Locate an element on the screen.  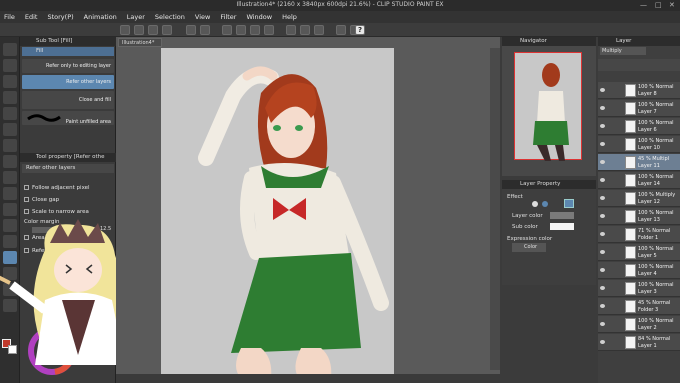
invert-selection-icon is located at coordinates (305, 30).